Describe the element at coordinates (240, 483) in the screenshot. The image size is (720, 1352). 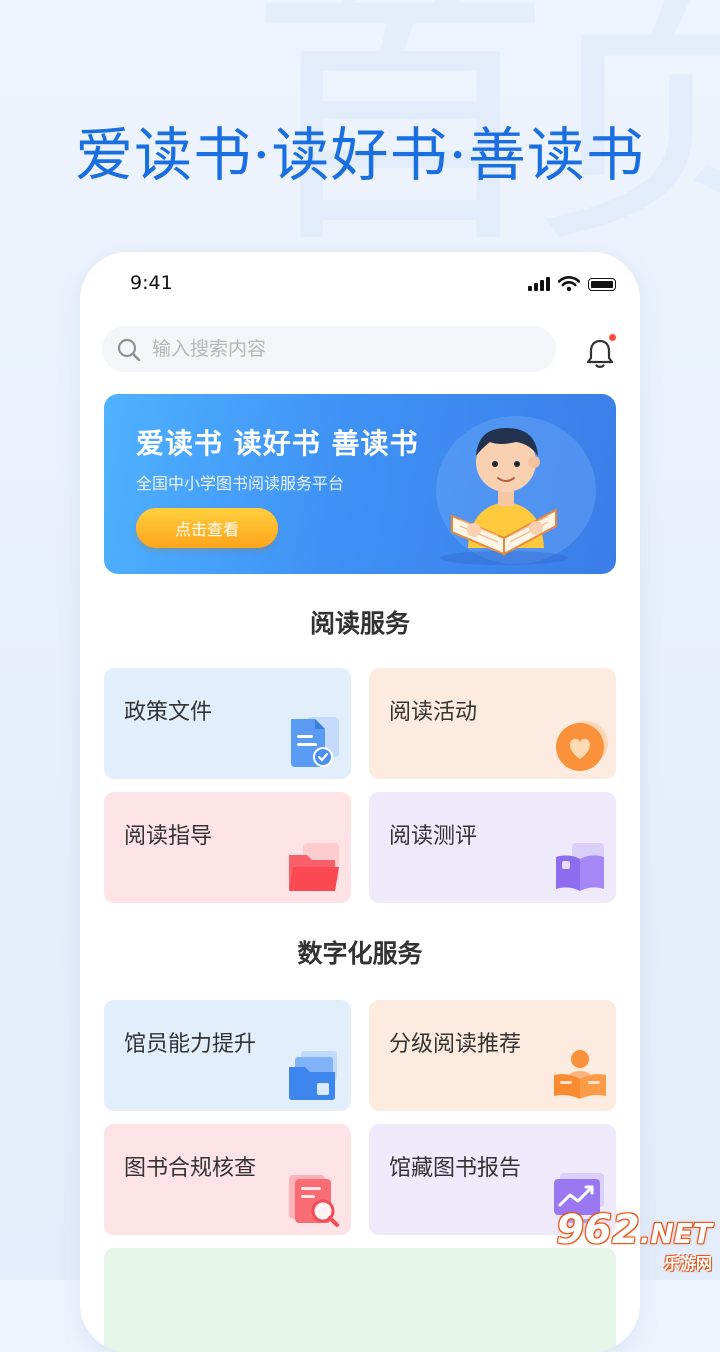
I see `banner-subtitle: 全国中小学图书阅读服务平台` at that location.